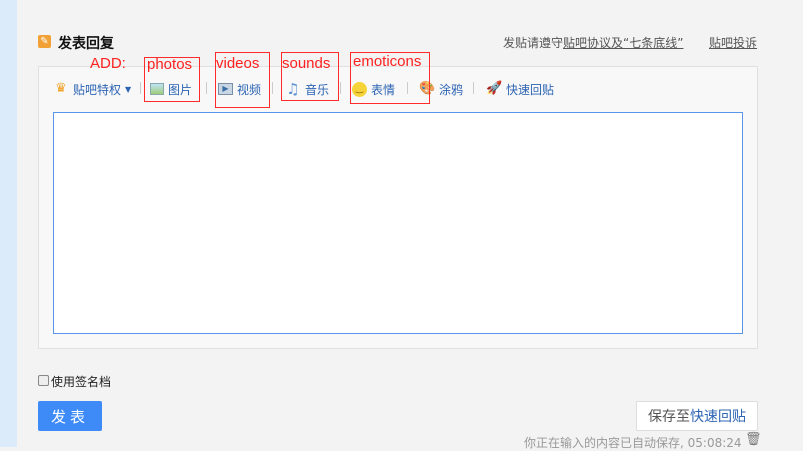 The image size is (803, 451). I want to click on privilege-button: ♛ 贴吧特权 ▼, so click(92, 89).